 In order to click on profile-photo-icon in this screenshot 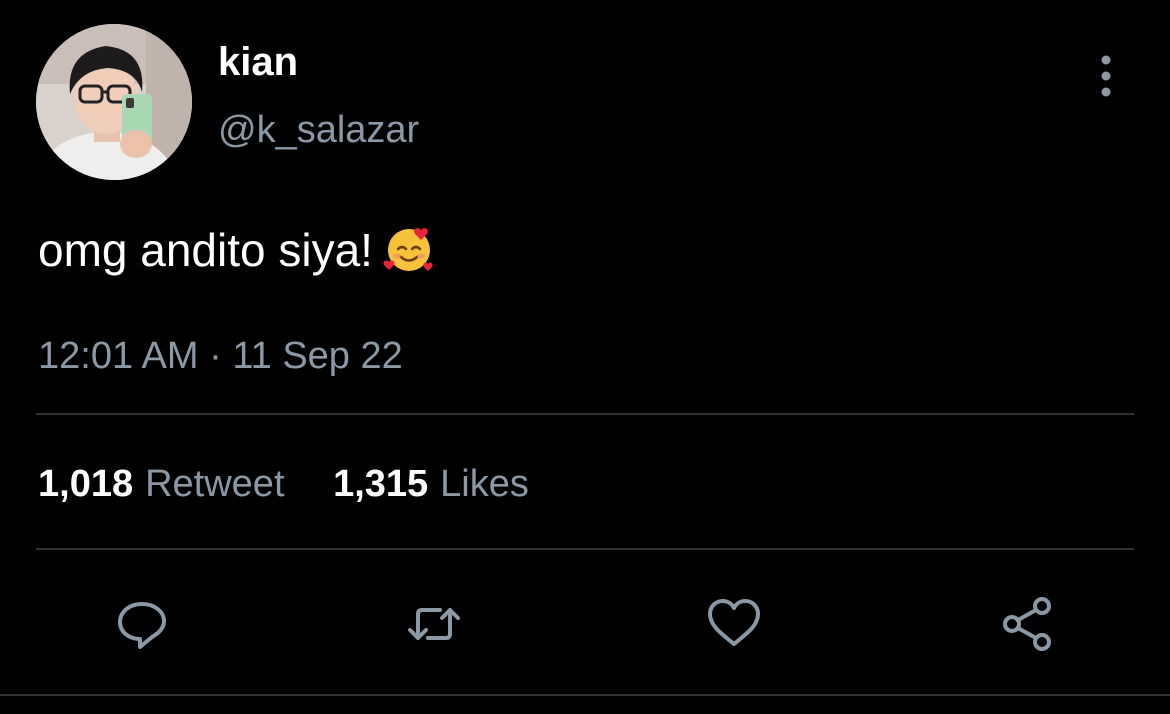, I will do `click(114, 102)`.